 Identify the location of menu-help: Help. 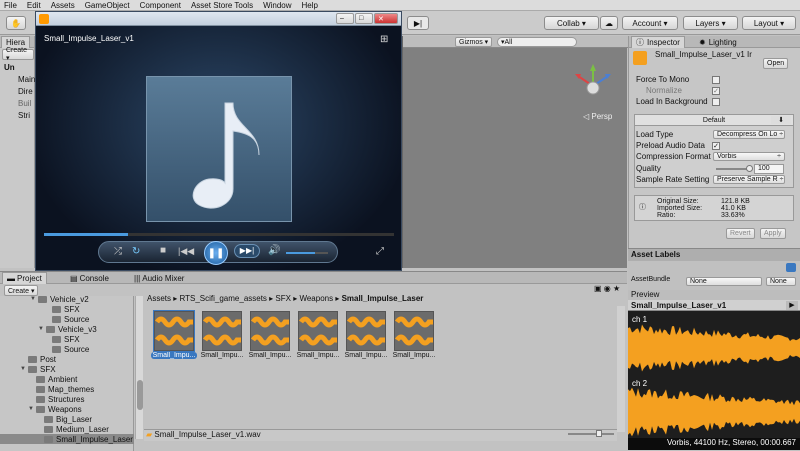
(310, 5).